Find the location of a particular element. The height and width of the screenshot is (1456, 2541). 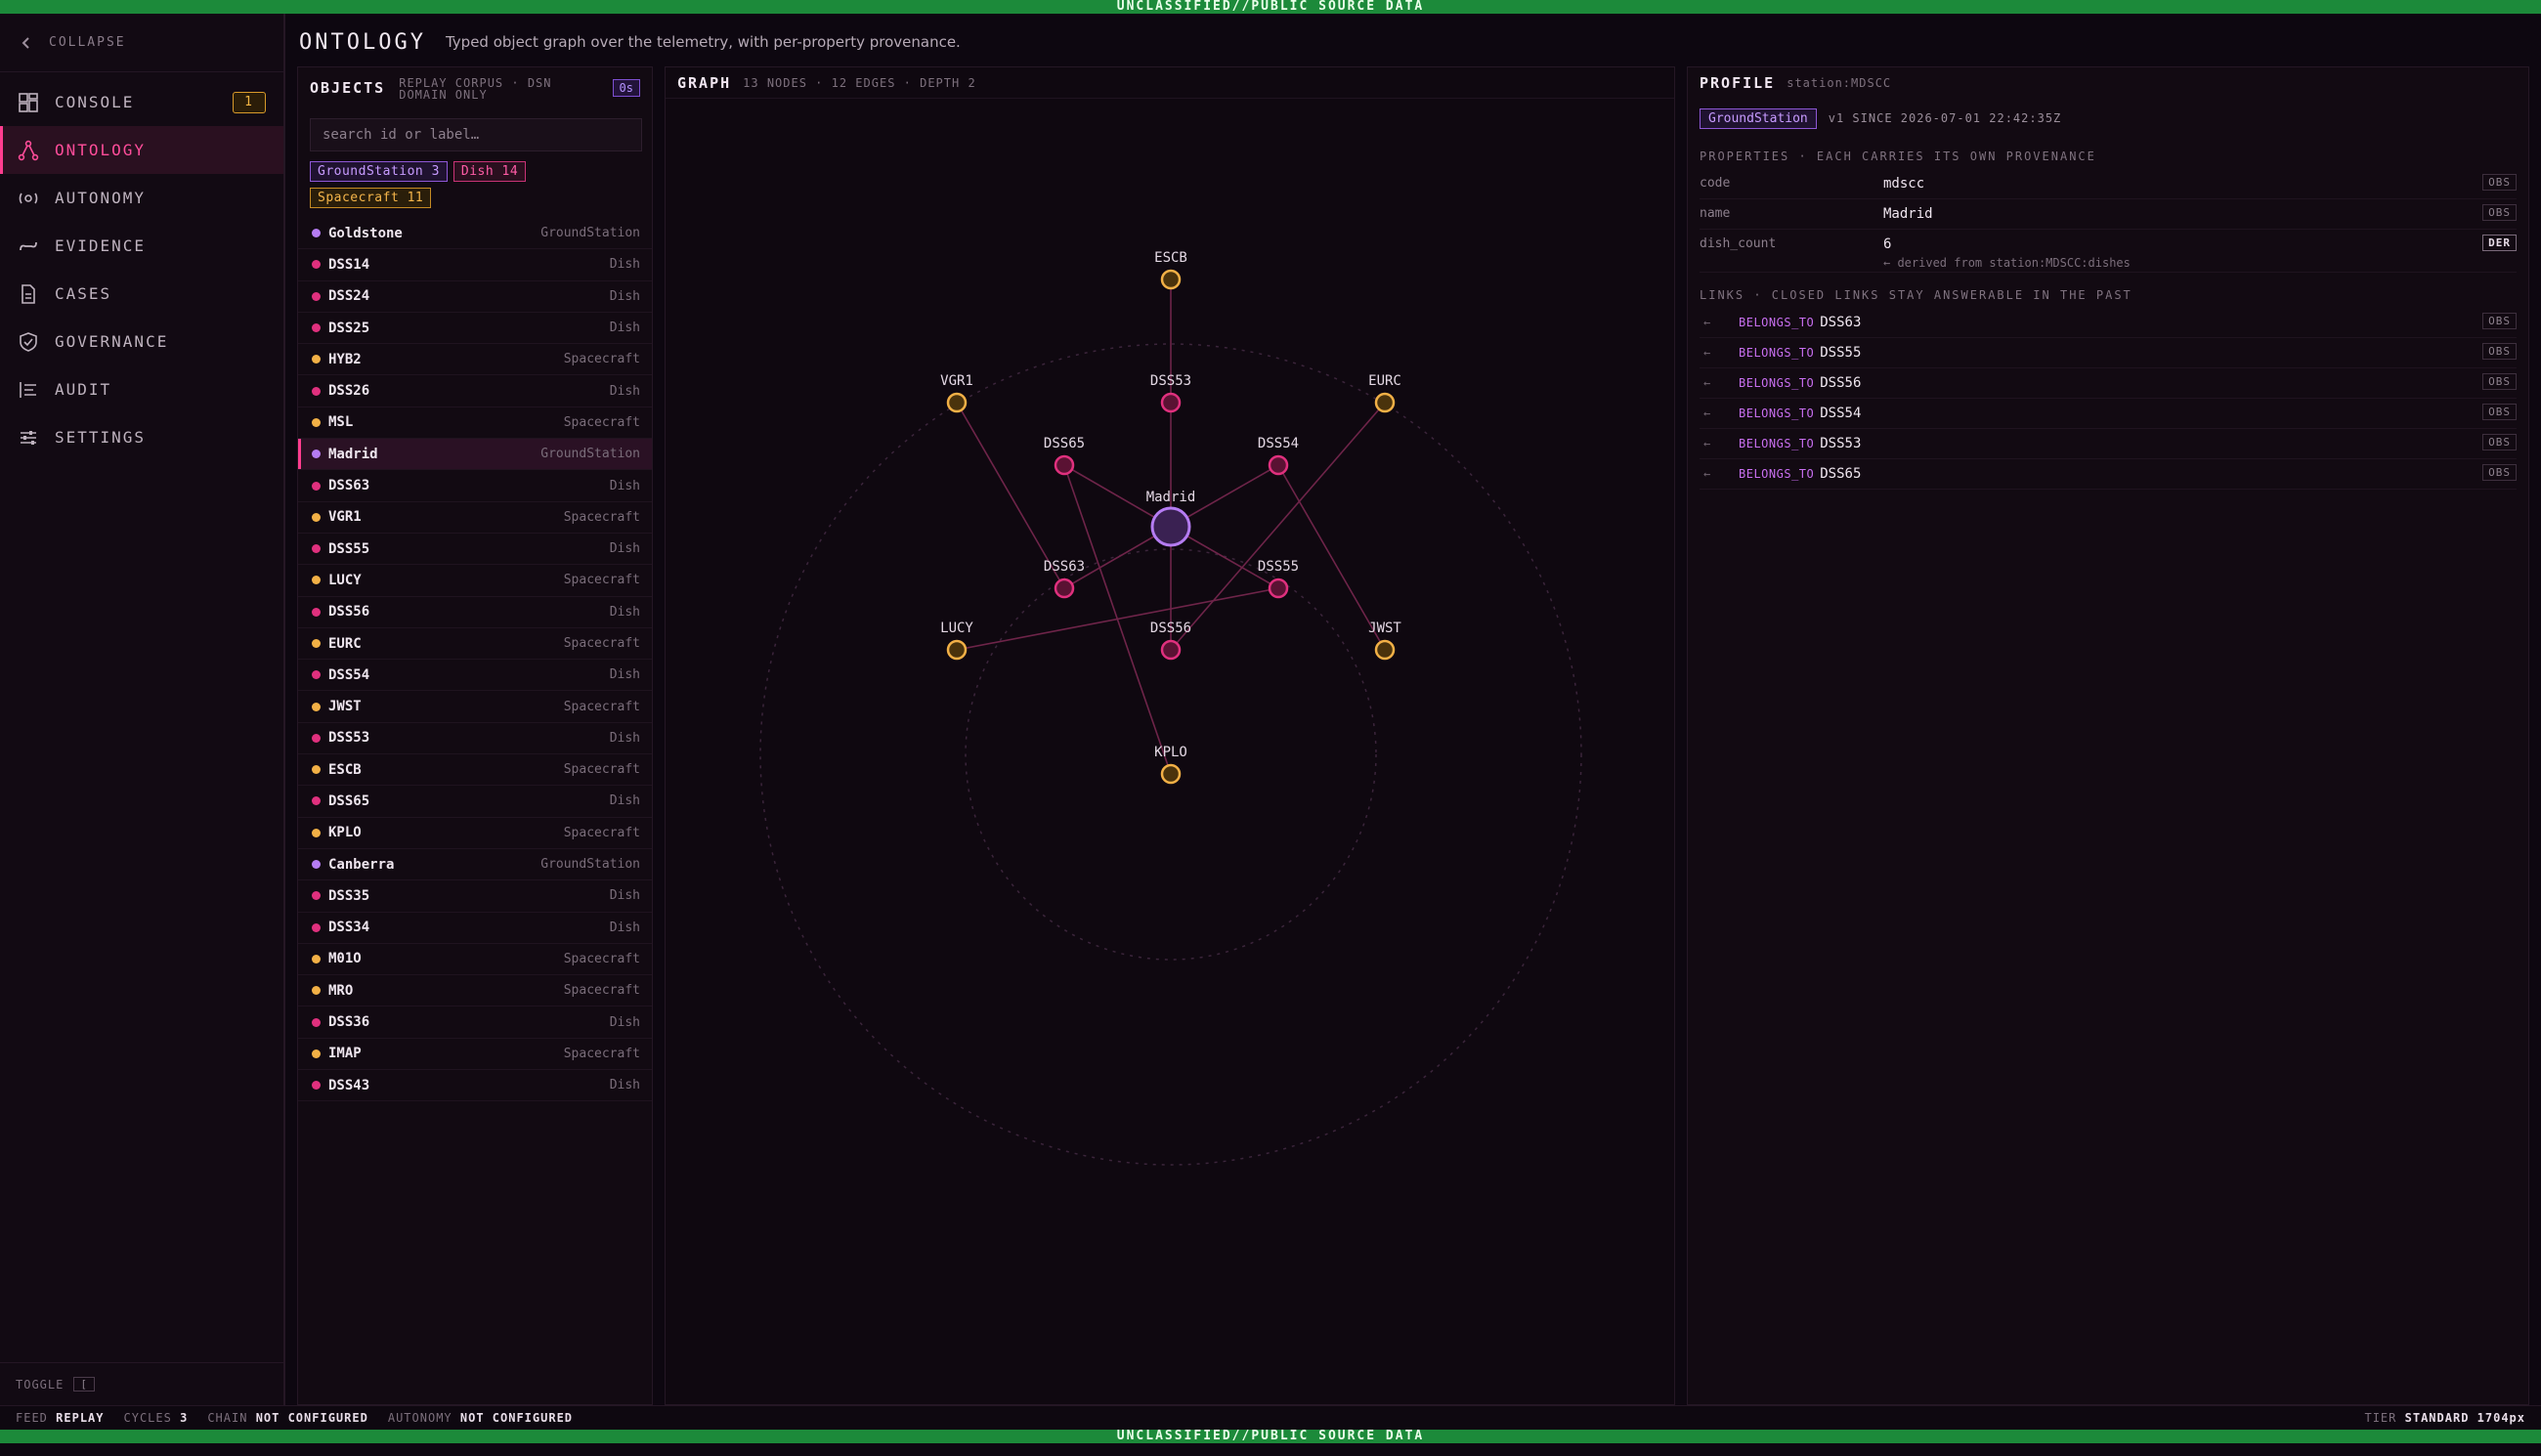

graph-node: LUCY is located at coordinates (957, 641).